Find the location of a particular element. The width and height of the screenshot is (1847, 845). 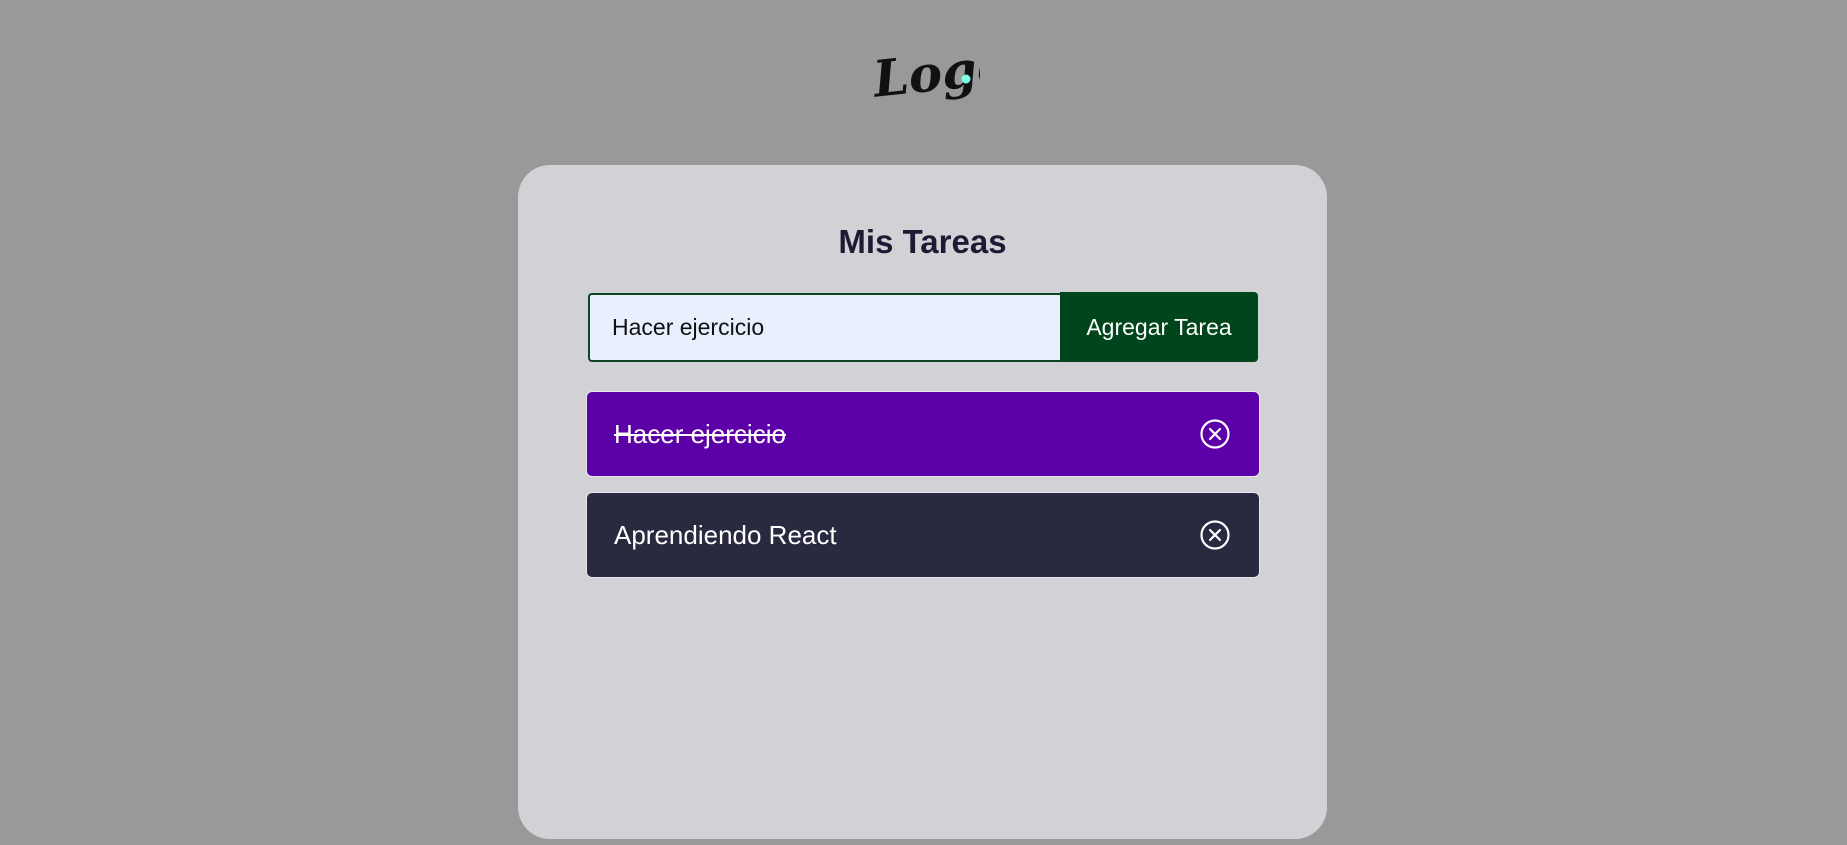

page-title: Mis Tareas is located at coordinates (922, 241).